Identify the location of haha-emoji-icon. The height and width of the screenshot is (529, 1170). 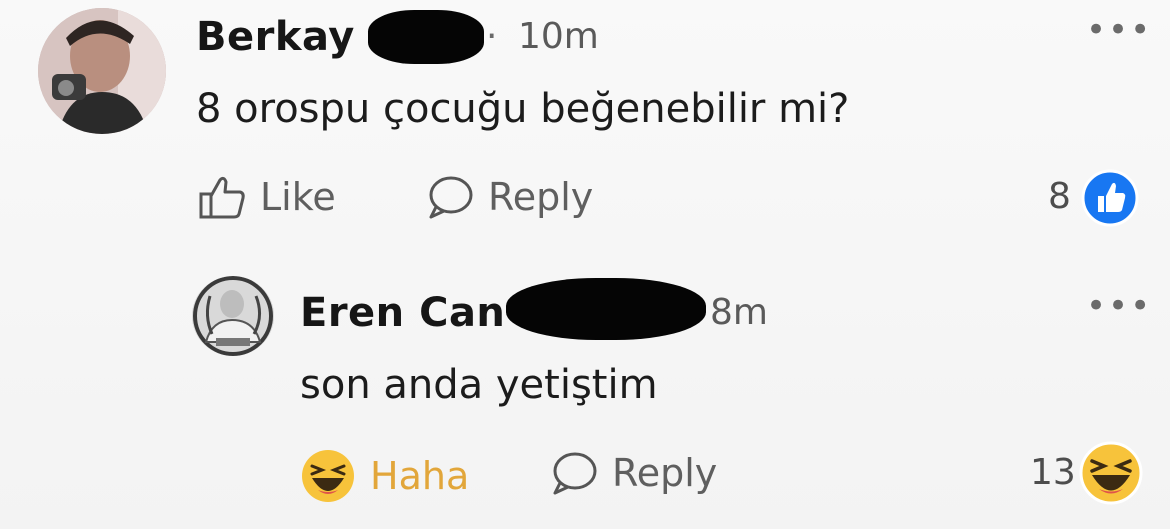
(328, 476).